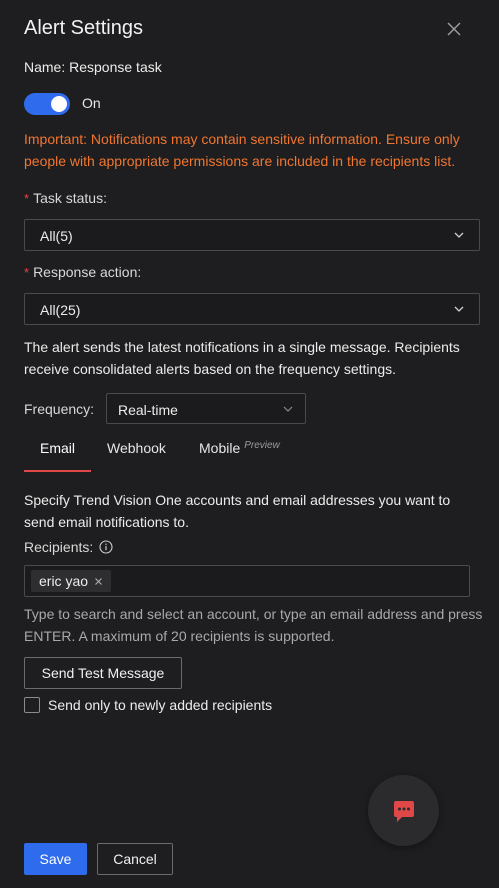  What do you see at coordinates (59, 547) in the screenshot?
I see `recipients-label: Recipients:` at bounding box center [59, 547].